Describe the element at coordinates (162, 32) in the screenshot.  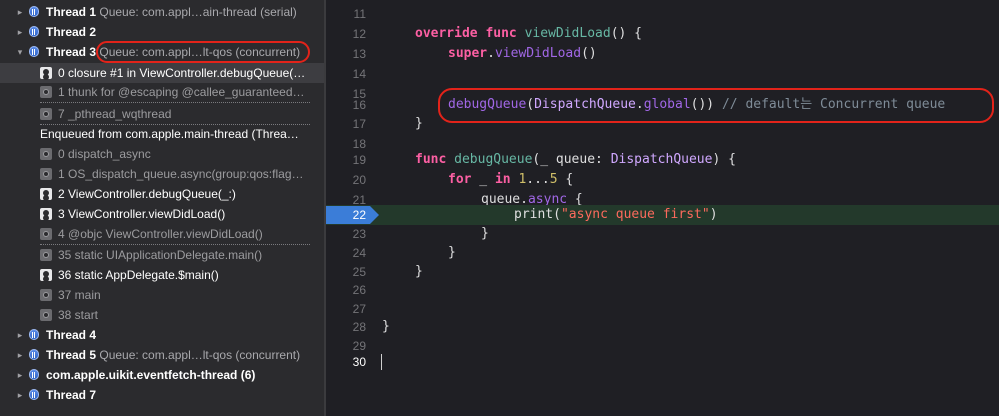
I see `thread-row-2: ▸ Thread 2` at that location.